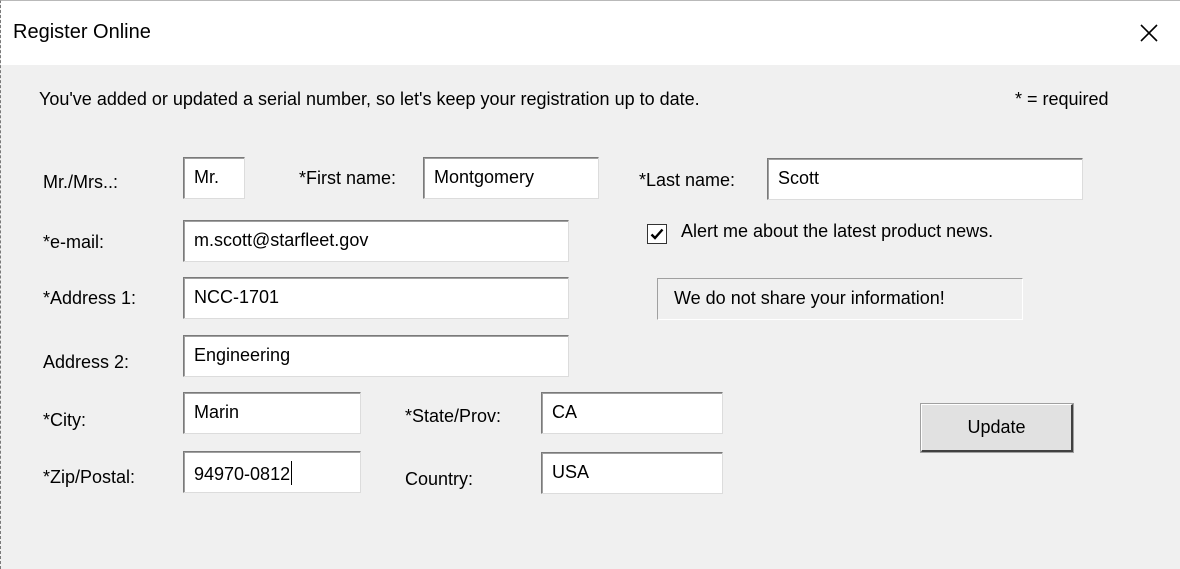  I want to click on required-note: * = required, so click(1062, 99).